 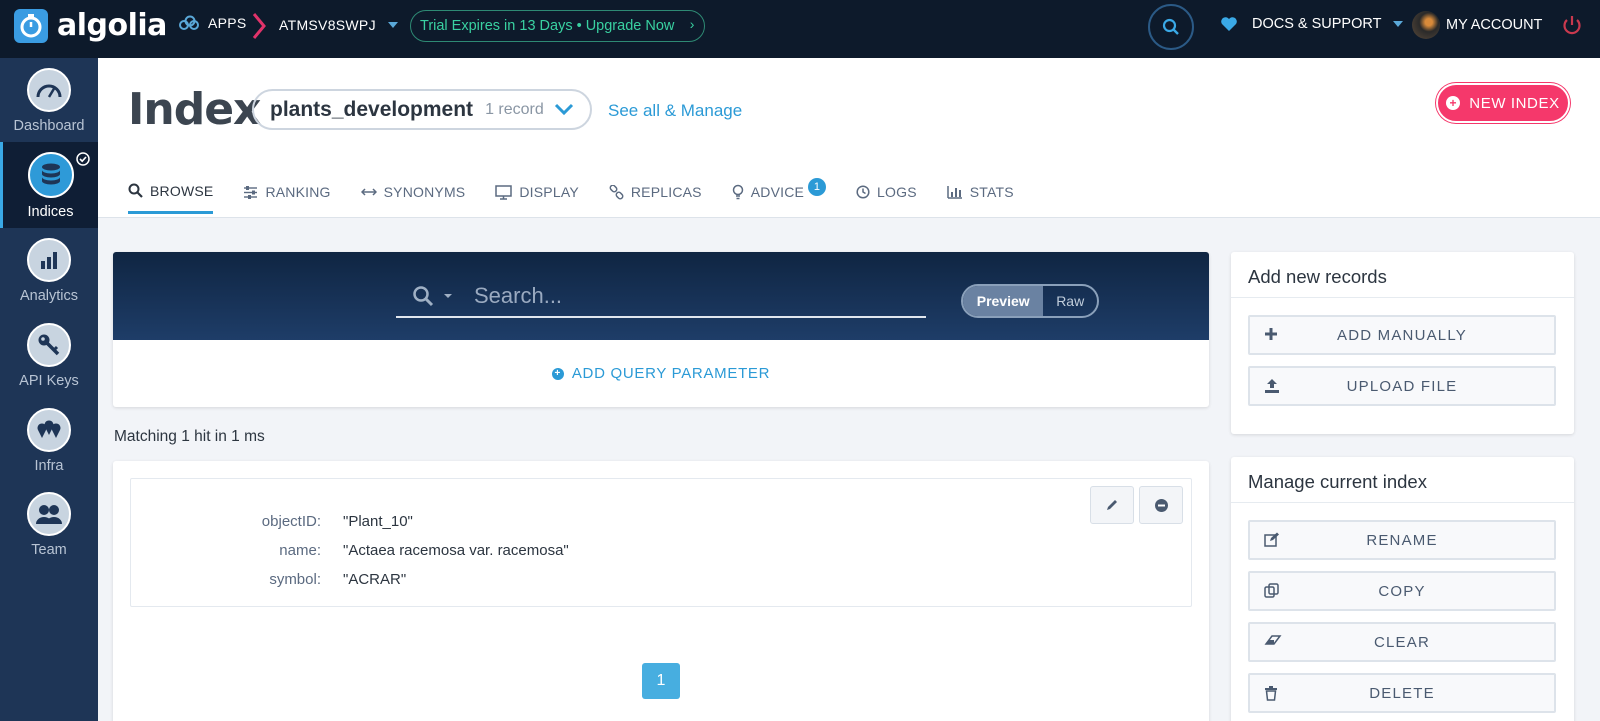 I want to click on arrows-icon, so click(x=368, y=192).